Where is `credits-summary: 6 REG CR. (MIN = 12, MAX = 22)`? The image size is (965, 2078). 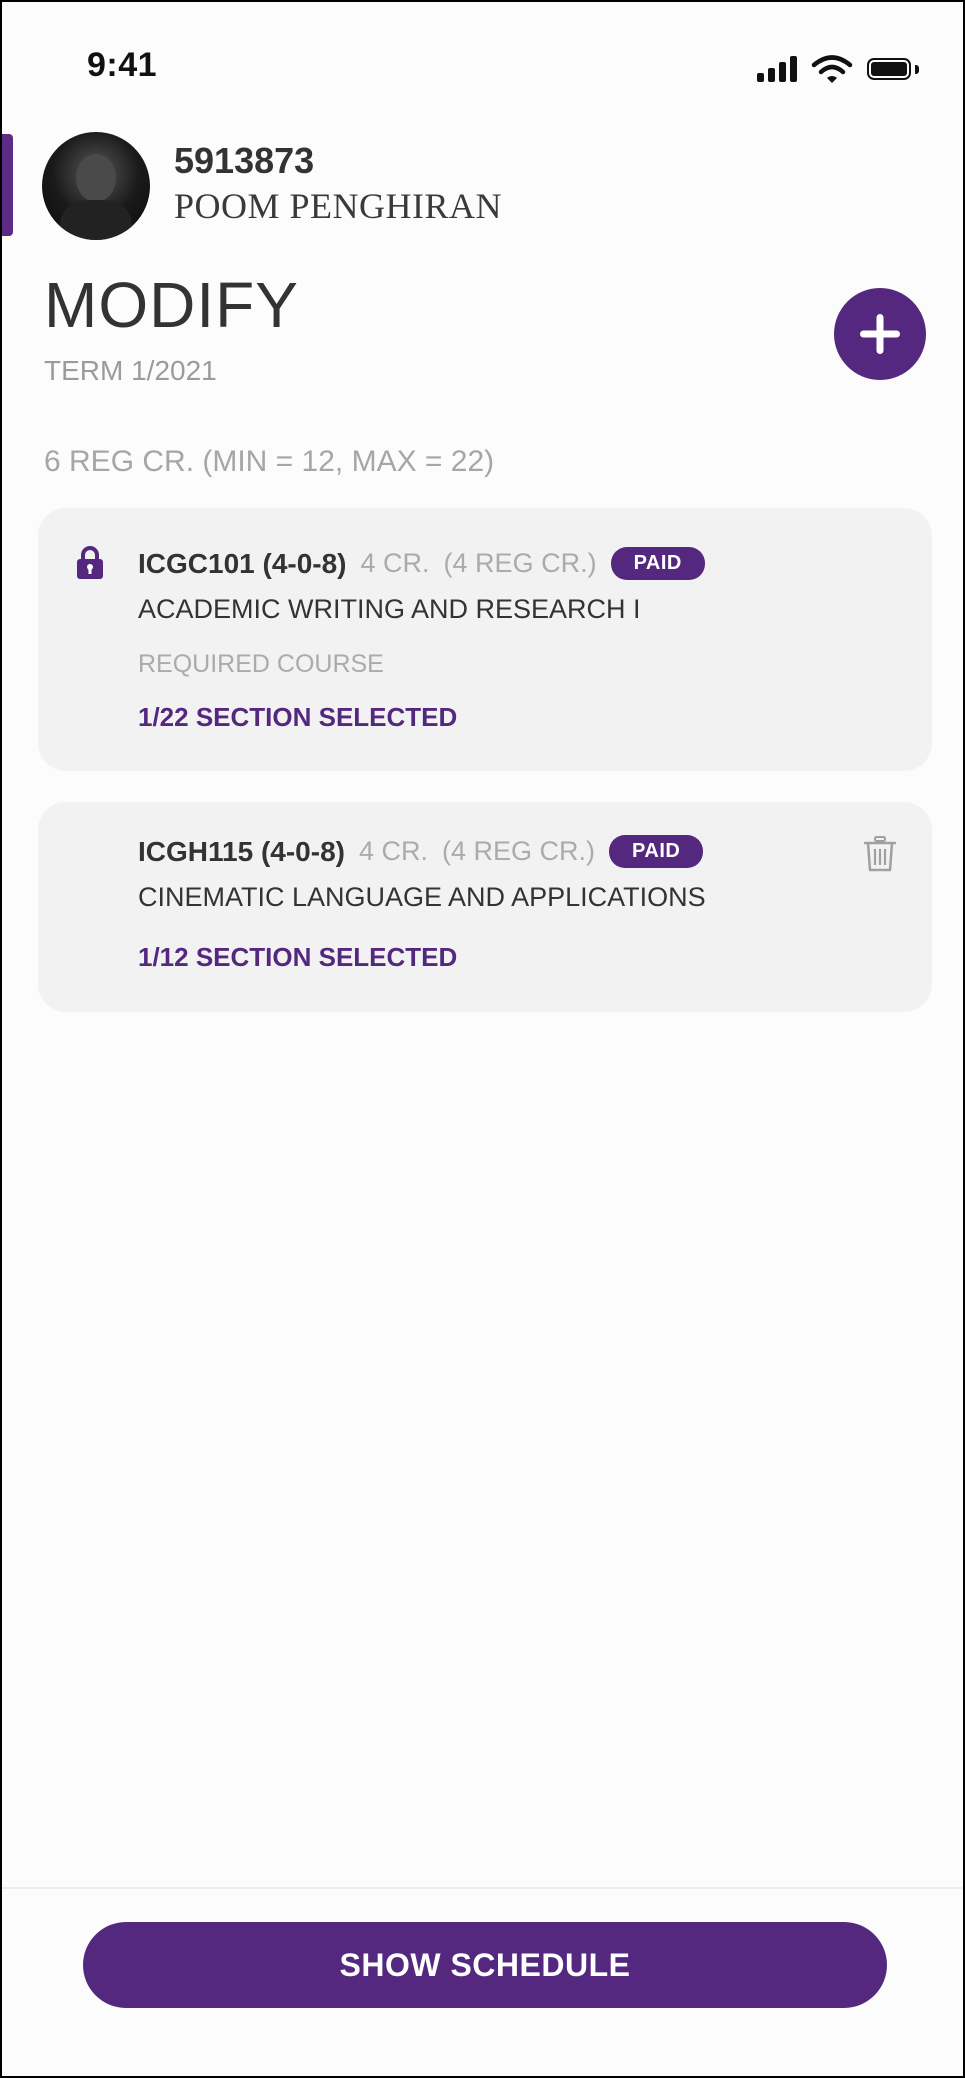 credits-summary: 6 REG CR. (MIN = 12, MAX = 22) is located at coordinates (269, 461).